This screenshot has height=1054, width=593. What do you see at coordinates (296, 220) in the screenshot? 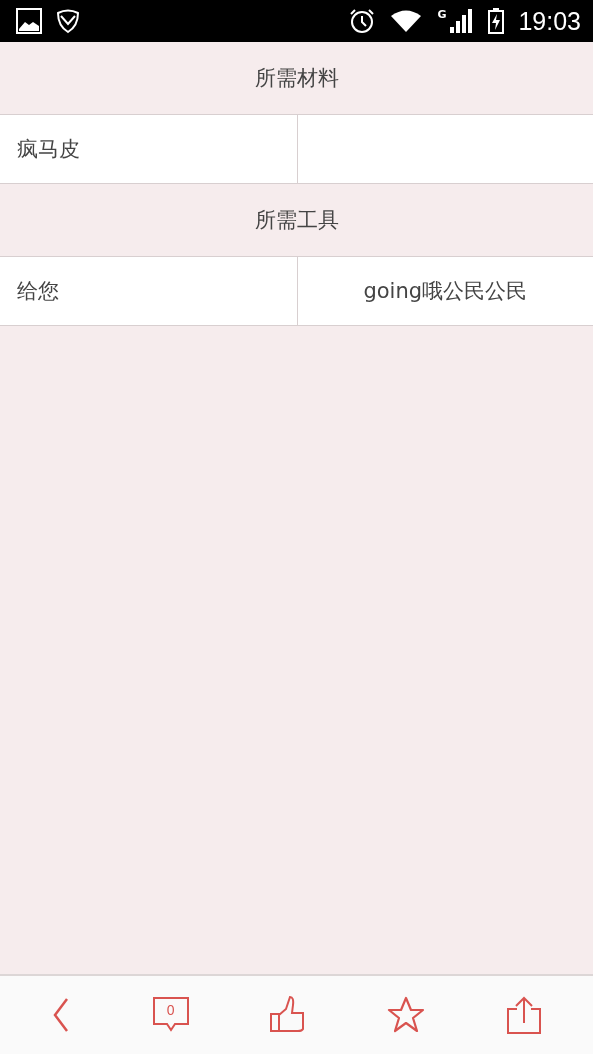
I see `section-title: 所需工具` at bounding box center [296, 220].